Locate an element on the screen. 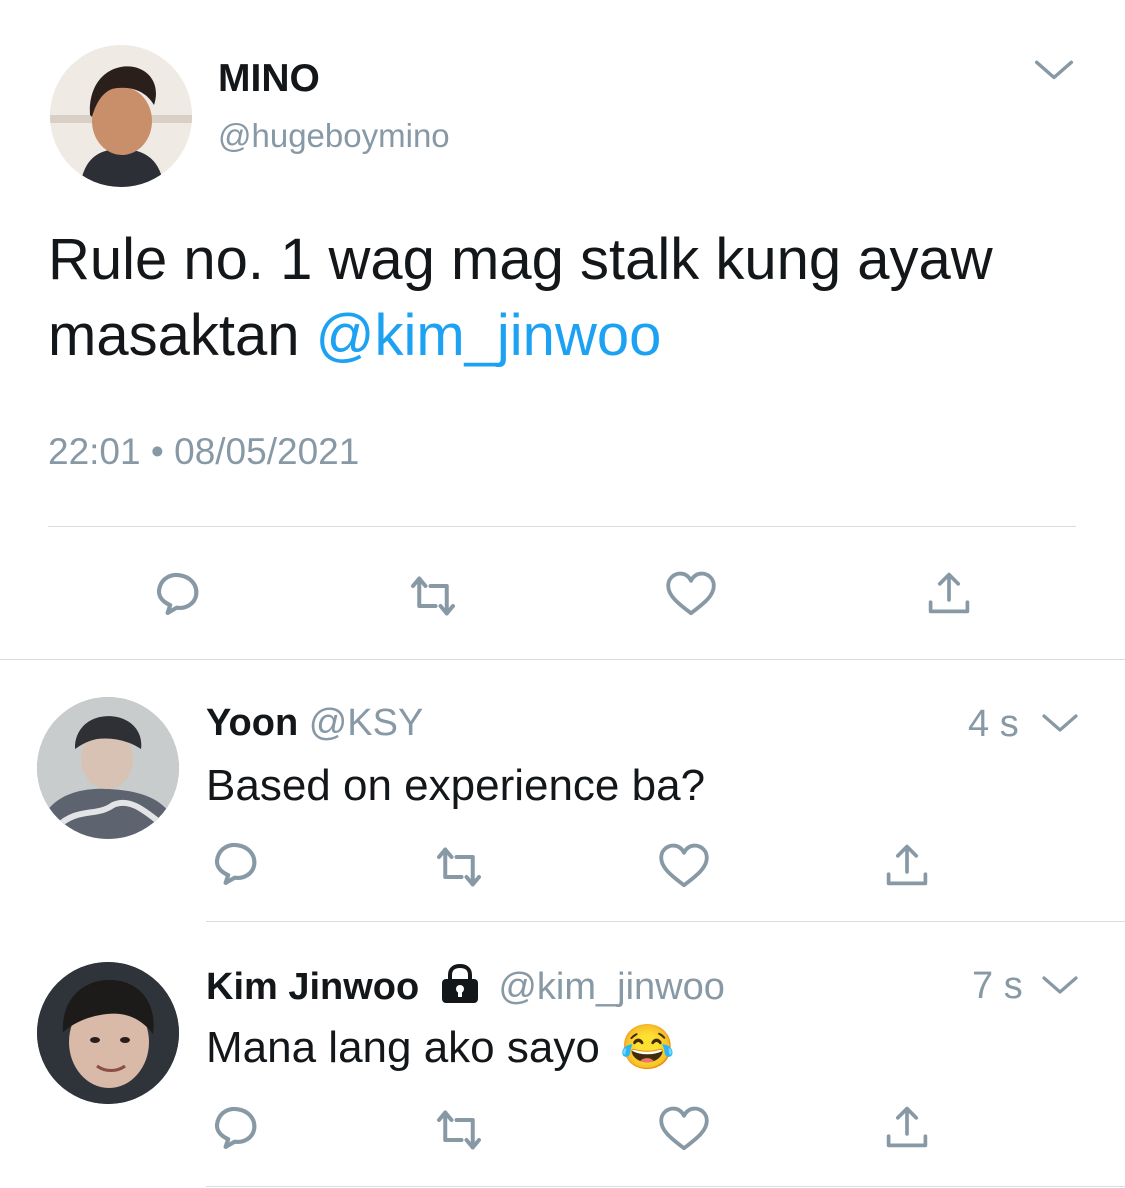 Image resolution: width=1125 pixels, height=1188 pixels. reply-author-name: Kim Jinwoo is located at coordinates (312, 987).